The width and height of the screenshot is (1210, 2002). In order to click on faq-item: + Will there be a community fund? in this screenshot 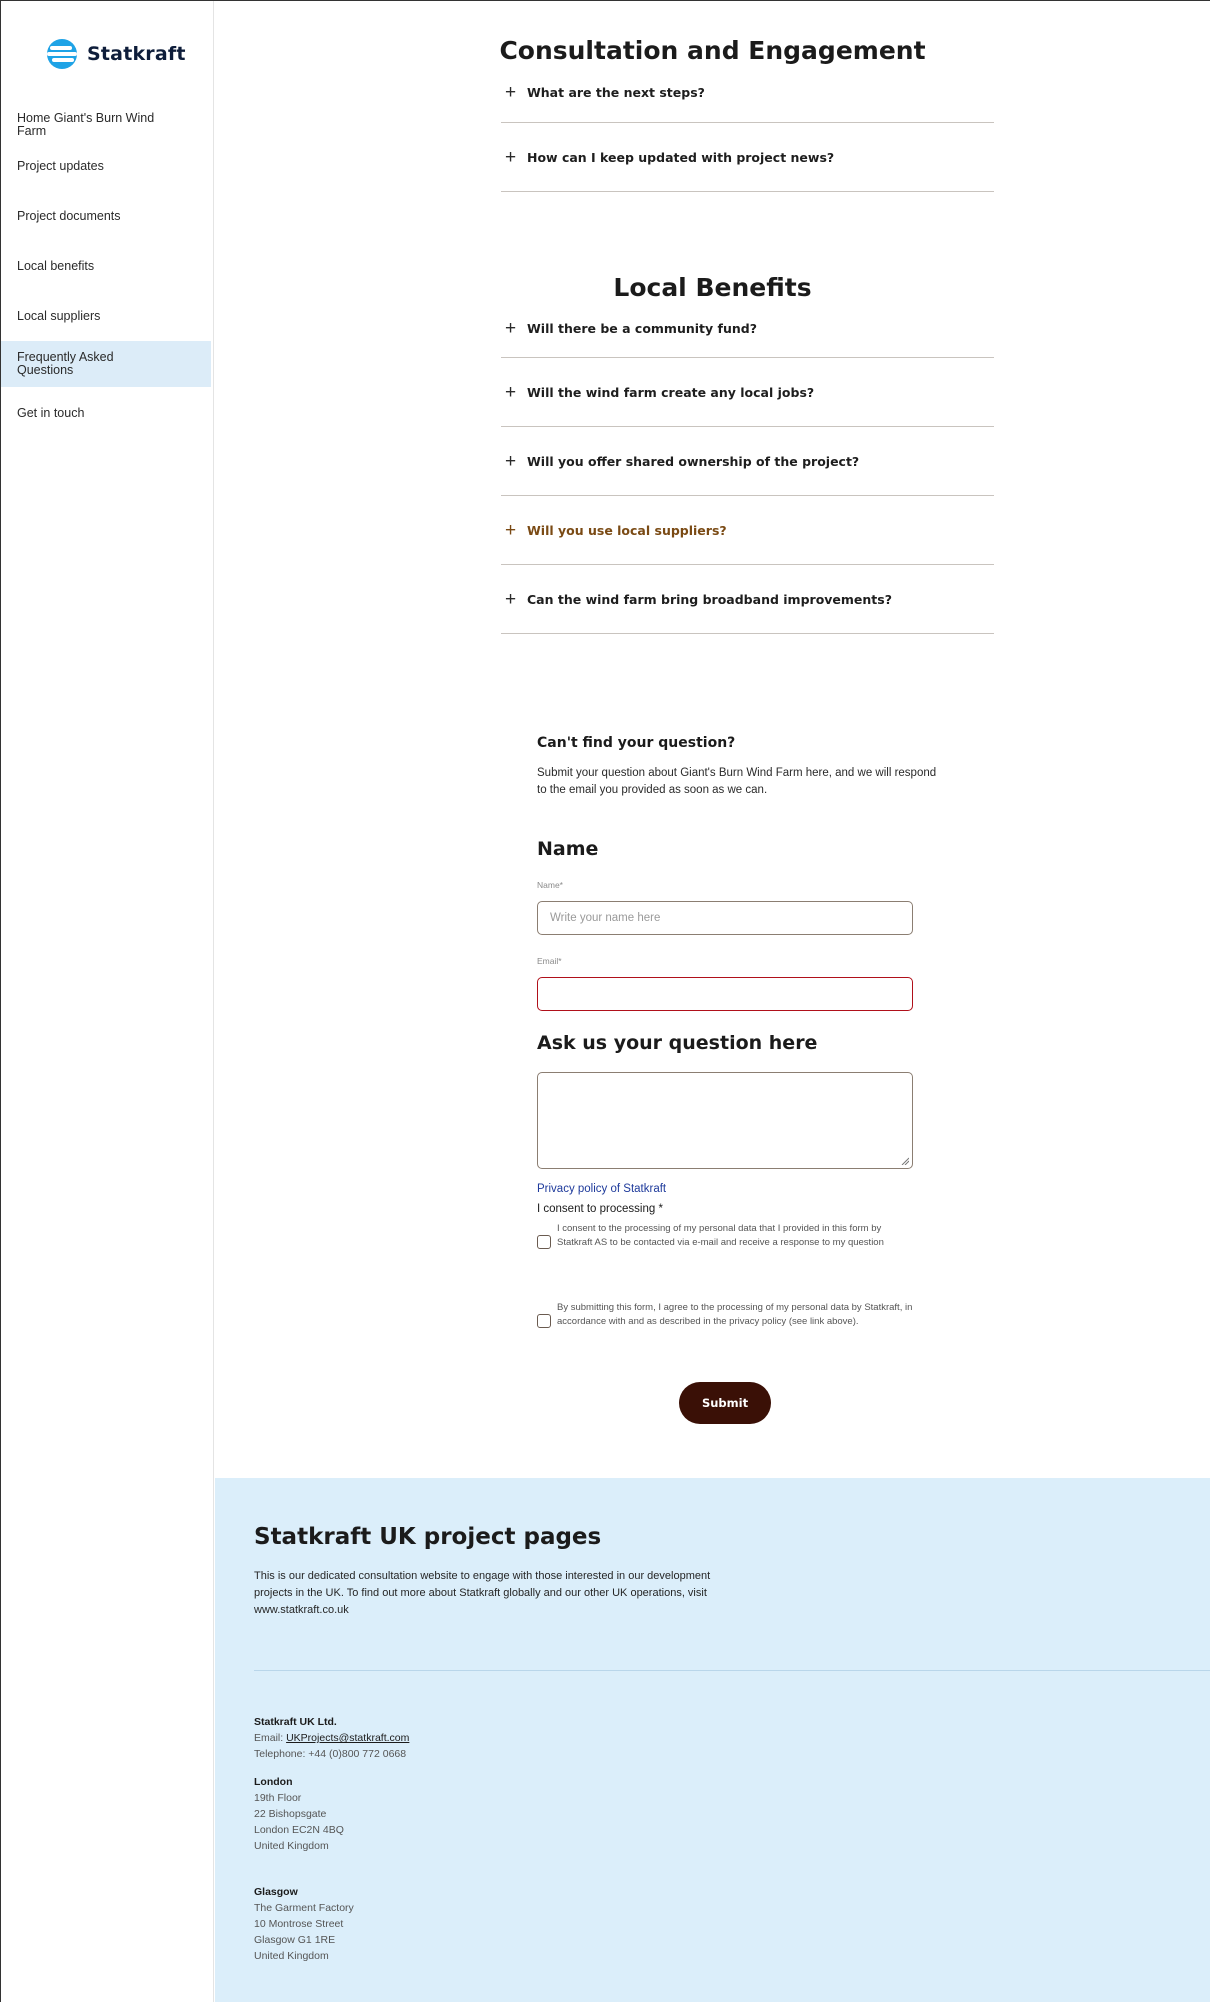, I will do `click(747, 328)`.